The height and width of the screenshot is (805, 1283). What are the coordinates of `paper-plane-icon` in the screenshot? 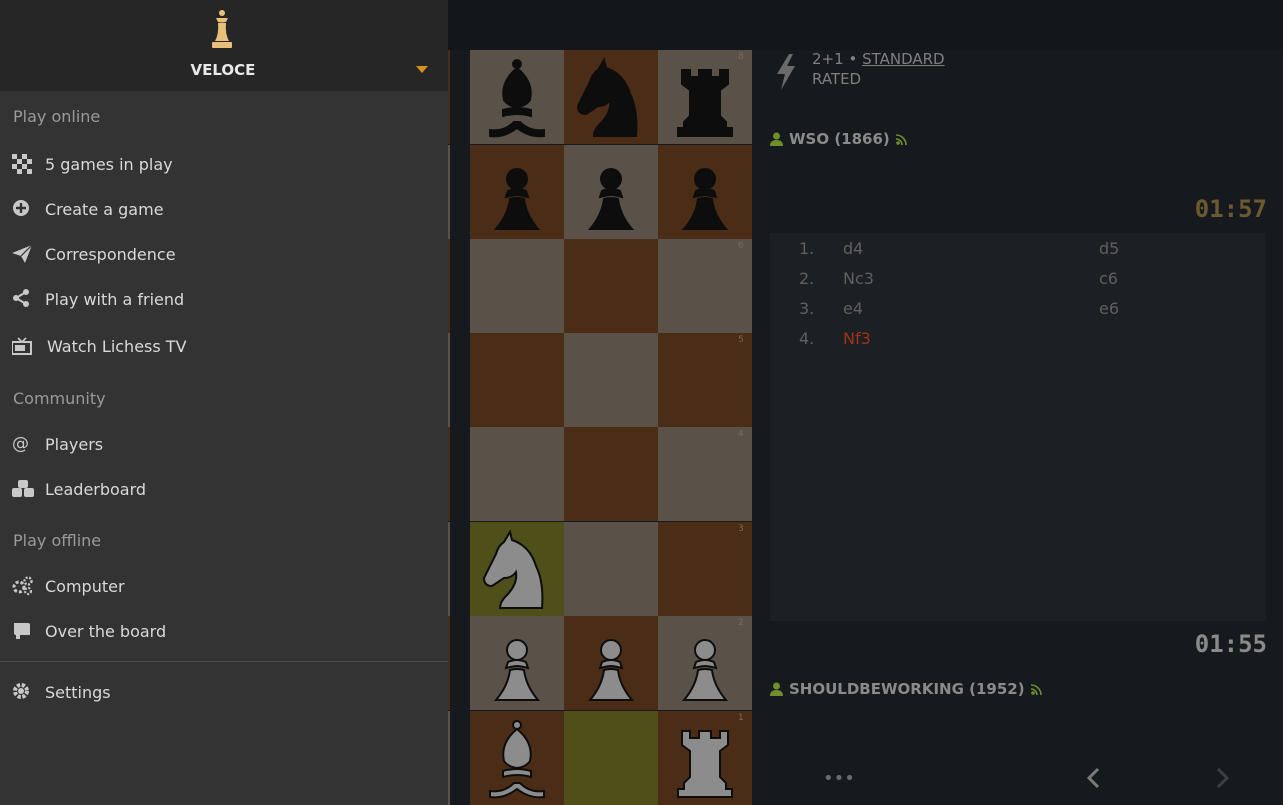 It's located at (22, 253).